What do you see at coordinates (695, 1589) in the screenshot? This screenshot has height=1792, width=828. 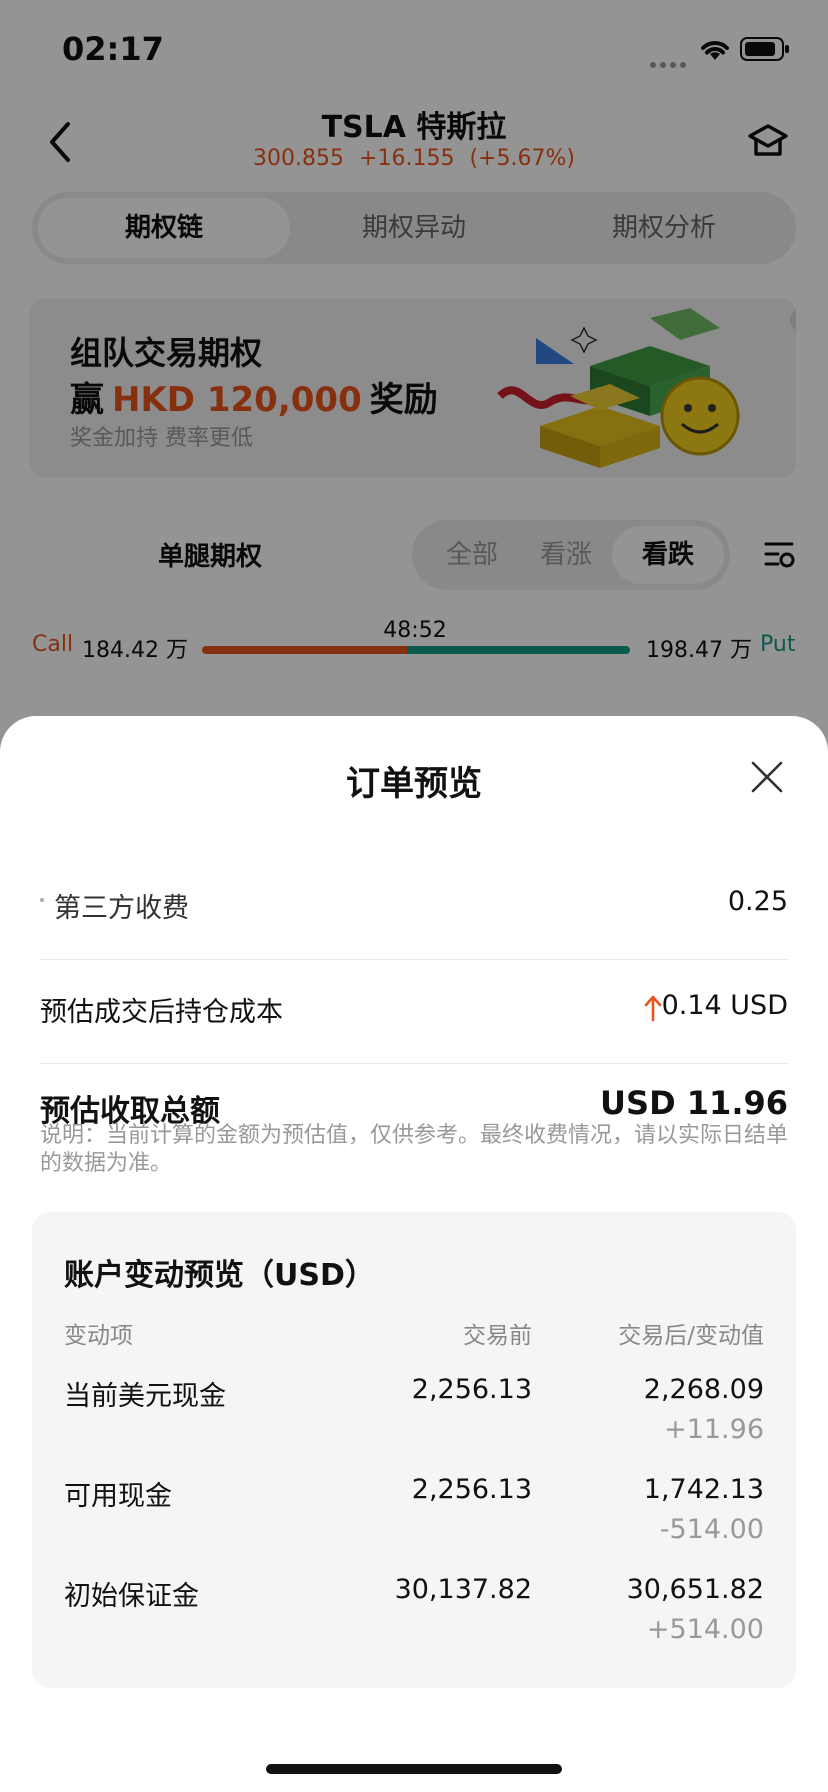 I see `account-item-after: 30,651.82` at bounding box center [695, 1589].